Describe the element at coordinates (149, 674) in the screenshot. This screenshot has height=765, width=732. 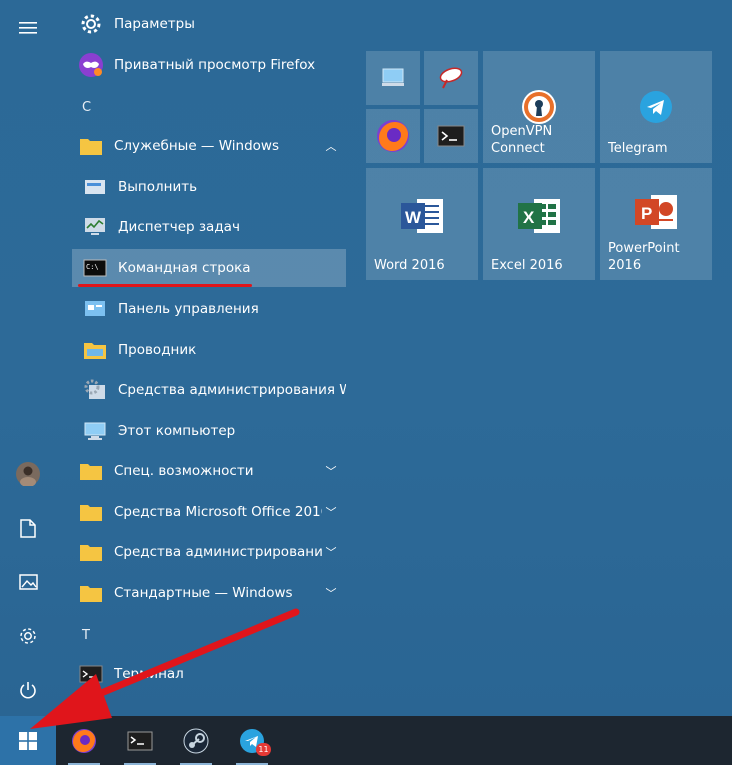
I see `app-item-label: Терминал` at that location.